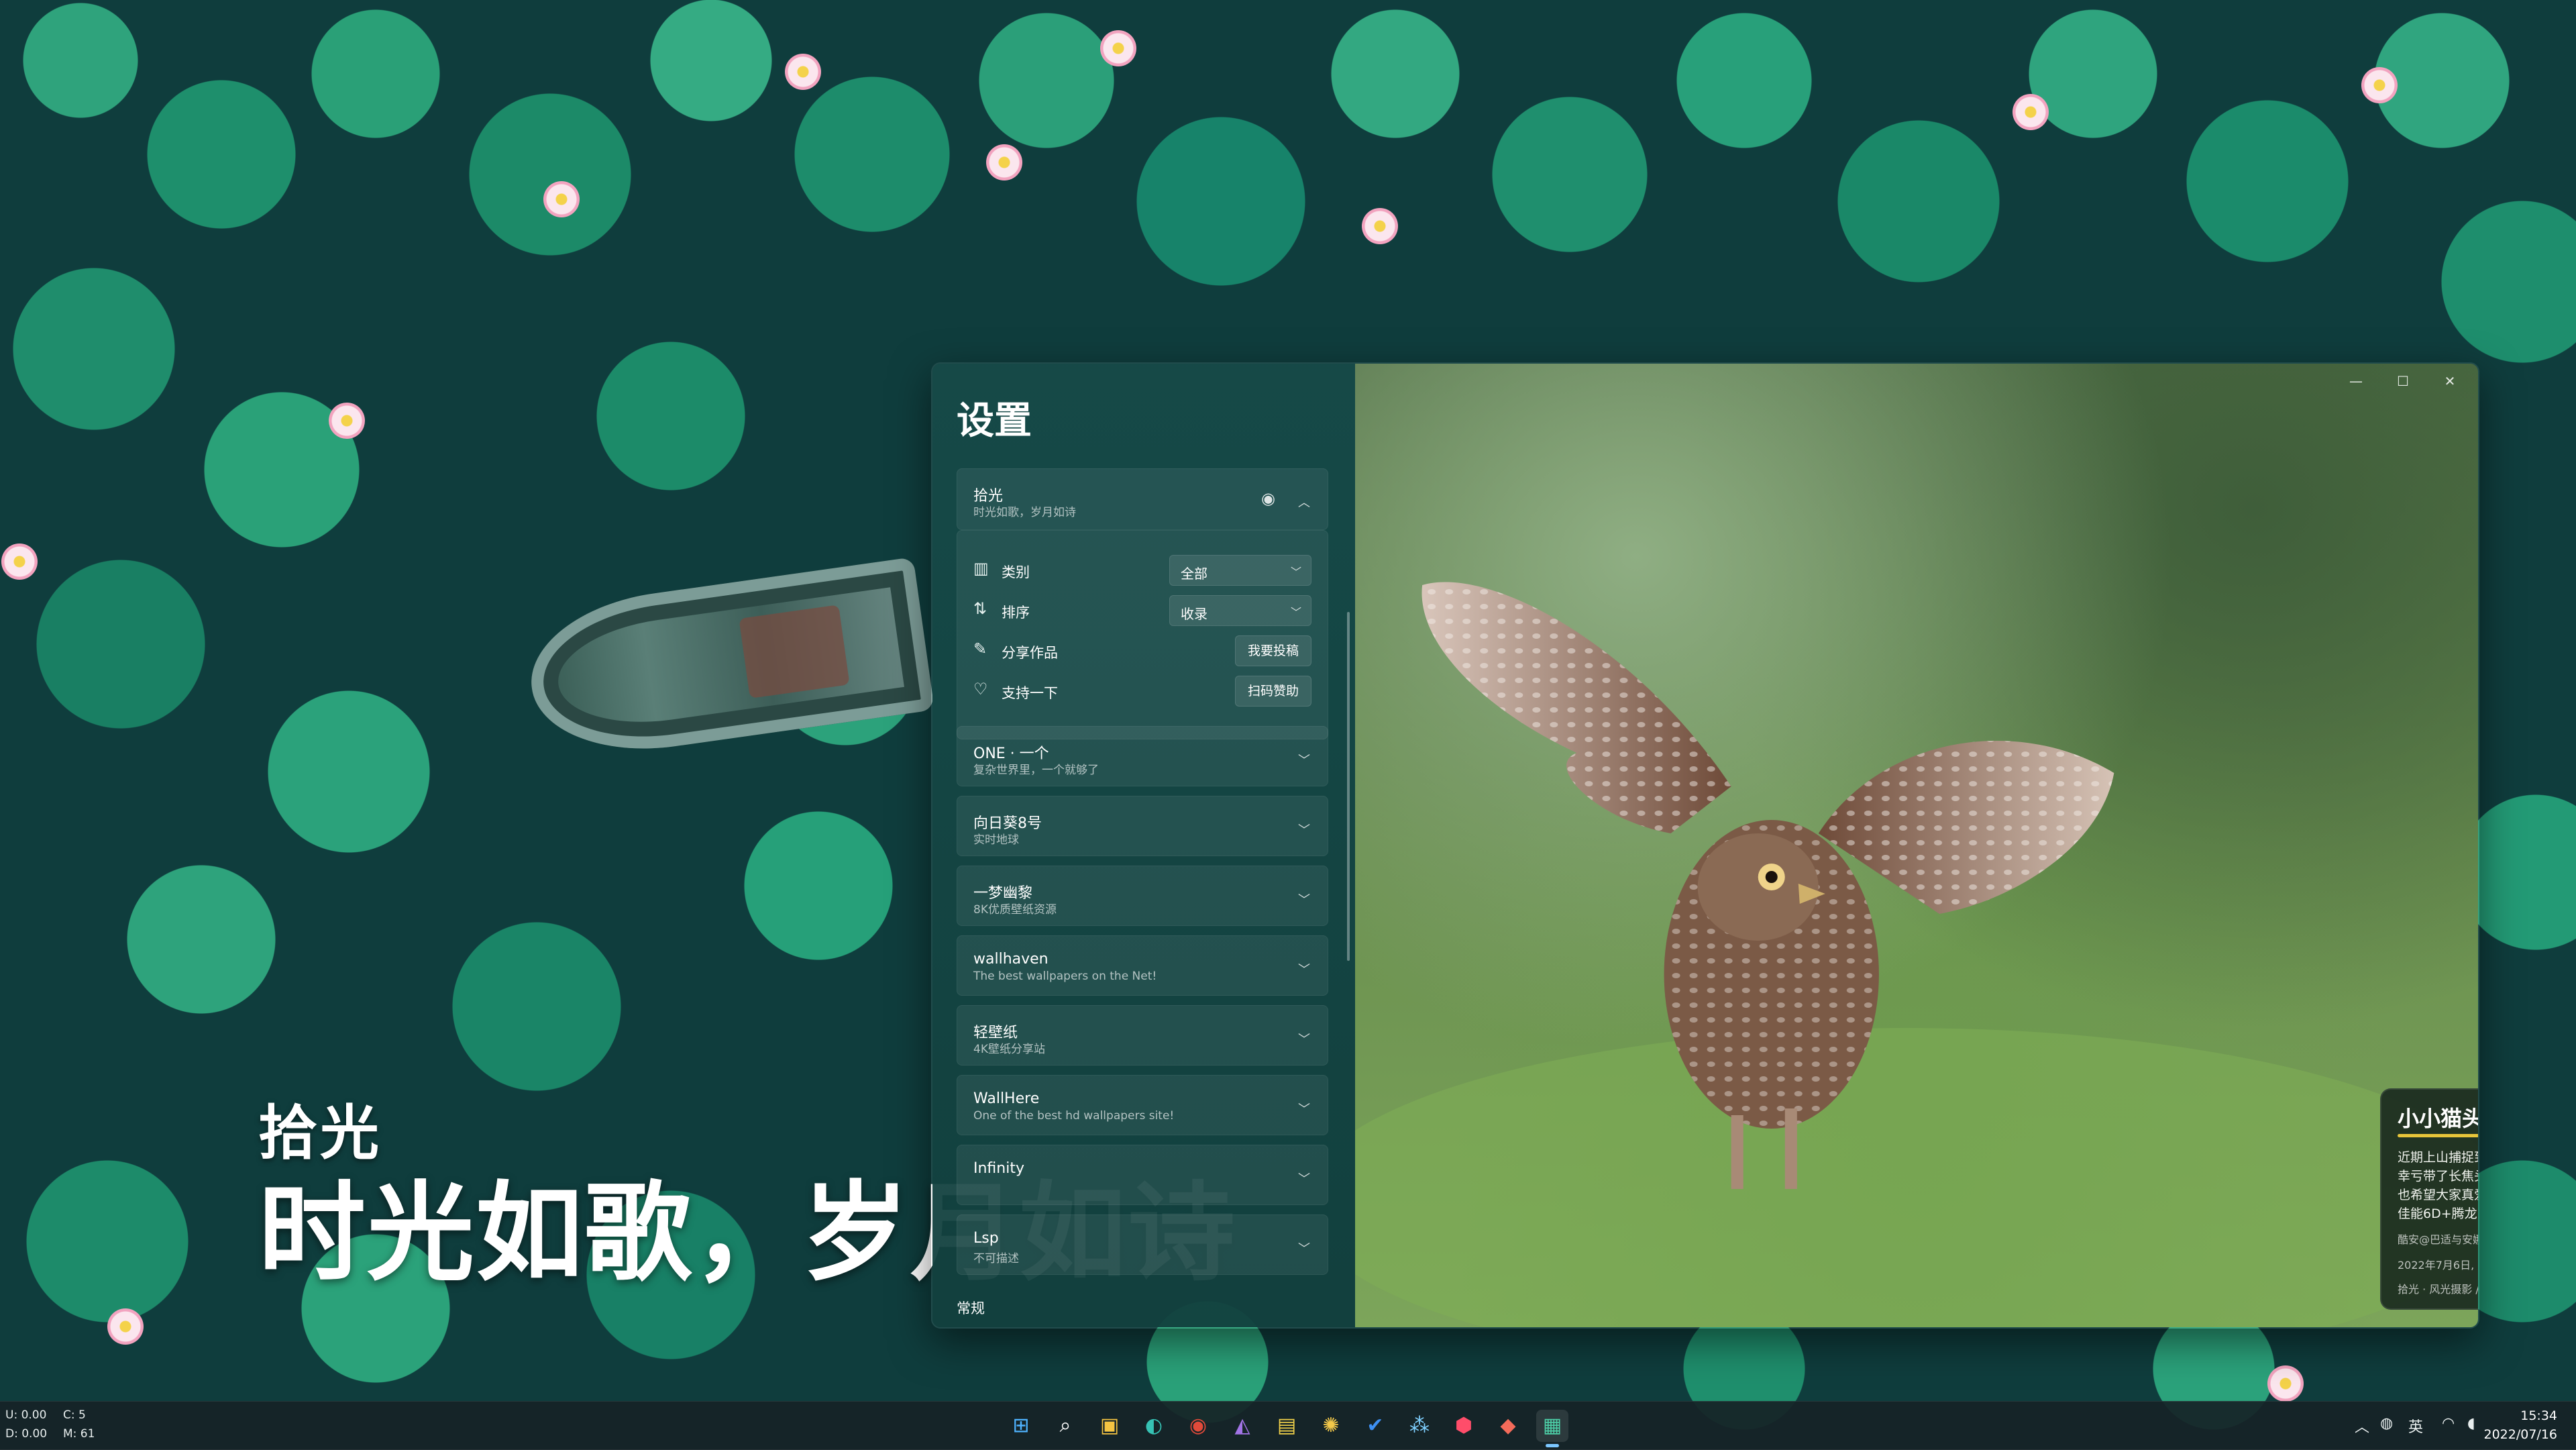  What do you see at coordinates (1240, 570) in the screenshot?
I see `category-dropdown: 全部 ﹀` at bounding box center [1240, 570].